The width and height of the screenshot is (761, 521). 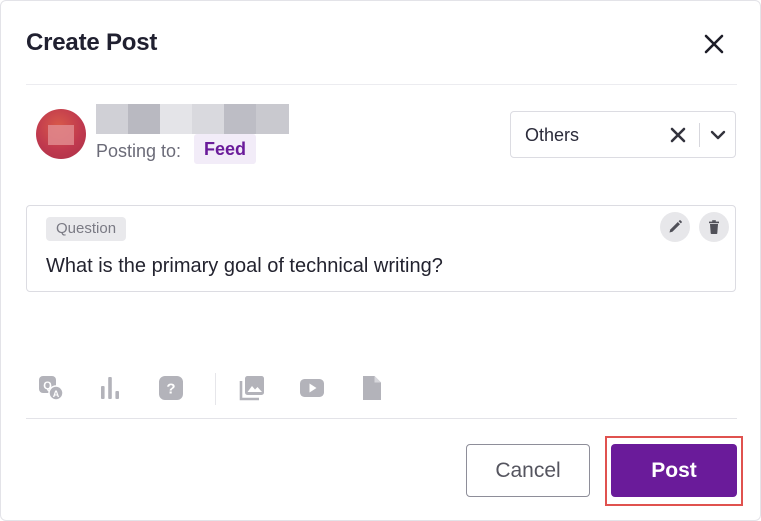 I want to click on category-selected-value: Others, so click(x=552, y=135).